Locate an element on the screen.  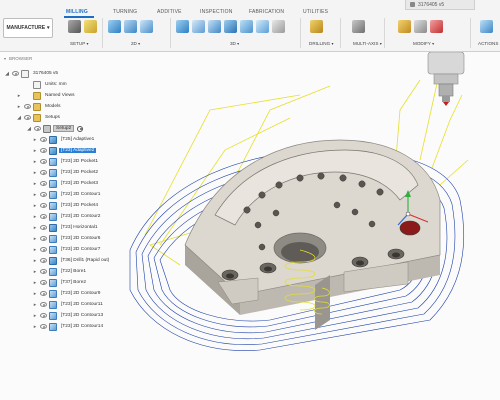
operation-row: ▸ [T22] 2D Contour1 is located at coordinates (67, 194).